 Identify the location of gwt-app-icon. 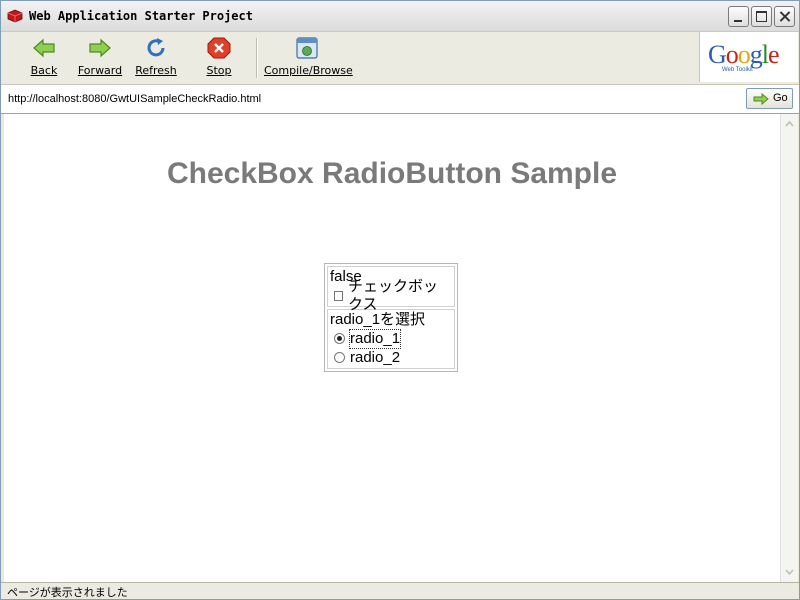
(15, 16).